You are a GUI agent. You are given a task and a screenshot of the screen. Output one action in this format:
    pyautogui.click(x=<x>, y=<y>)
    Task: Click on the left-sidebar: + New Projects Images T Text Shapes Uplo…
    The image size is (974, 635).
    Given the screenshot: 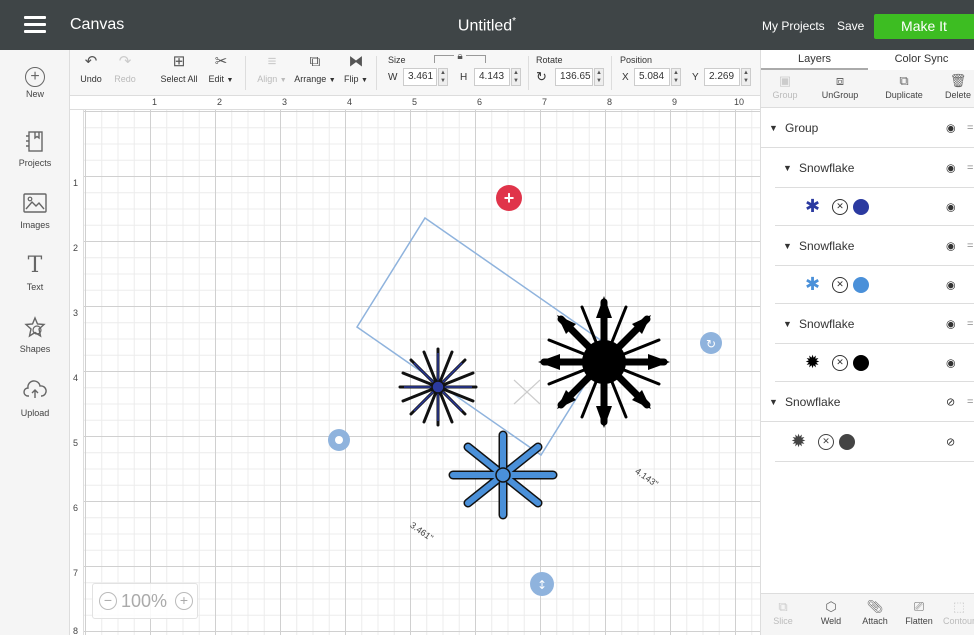 What is the action you would take?
    pyautogui.click(x=35, y=342)
    